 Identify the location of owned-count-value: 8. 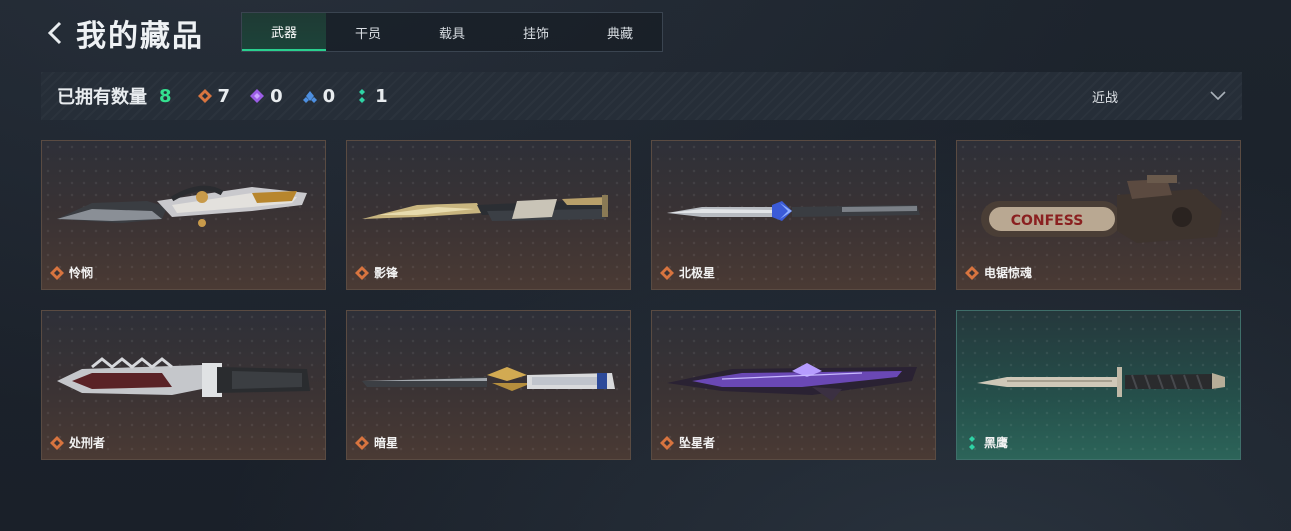
(165, 96).